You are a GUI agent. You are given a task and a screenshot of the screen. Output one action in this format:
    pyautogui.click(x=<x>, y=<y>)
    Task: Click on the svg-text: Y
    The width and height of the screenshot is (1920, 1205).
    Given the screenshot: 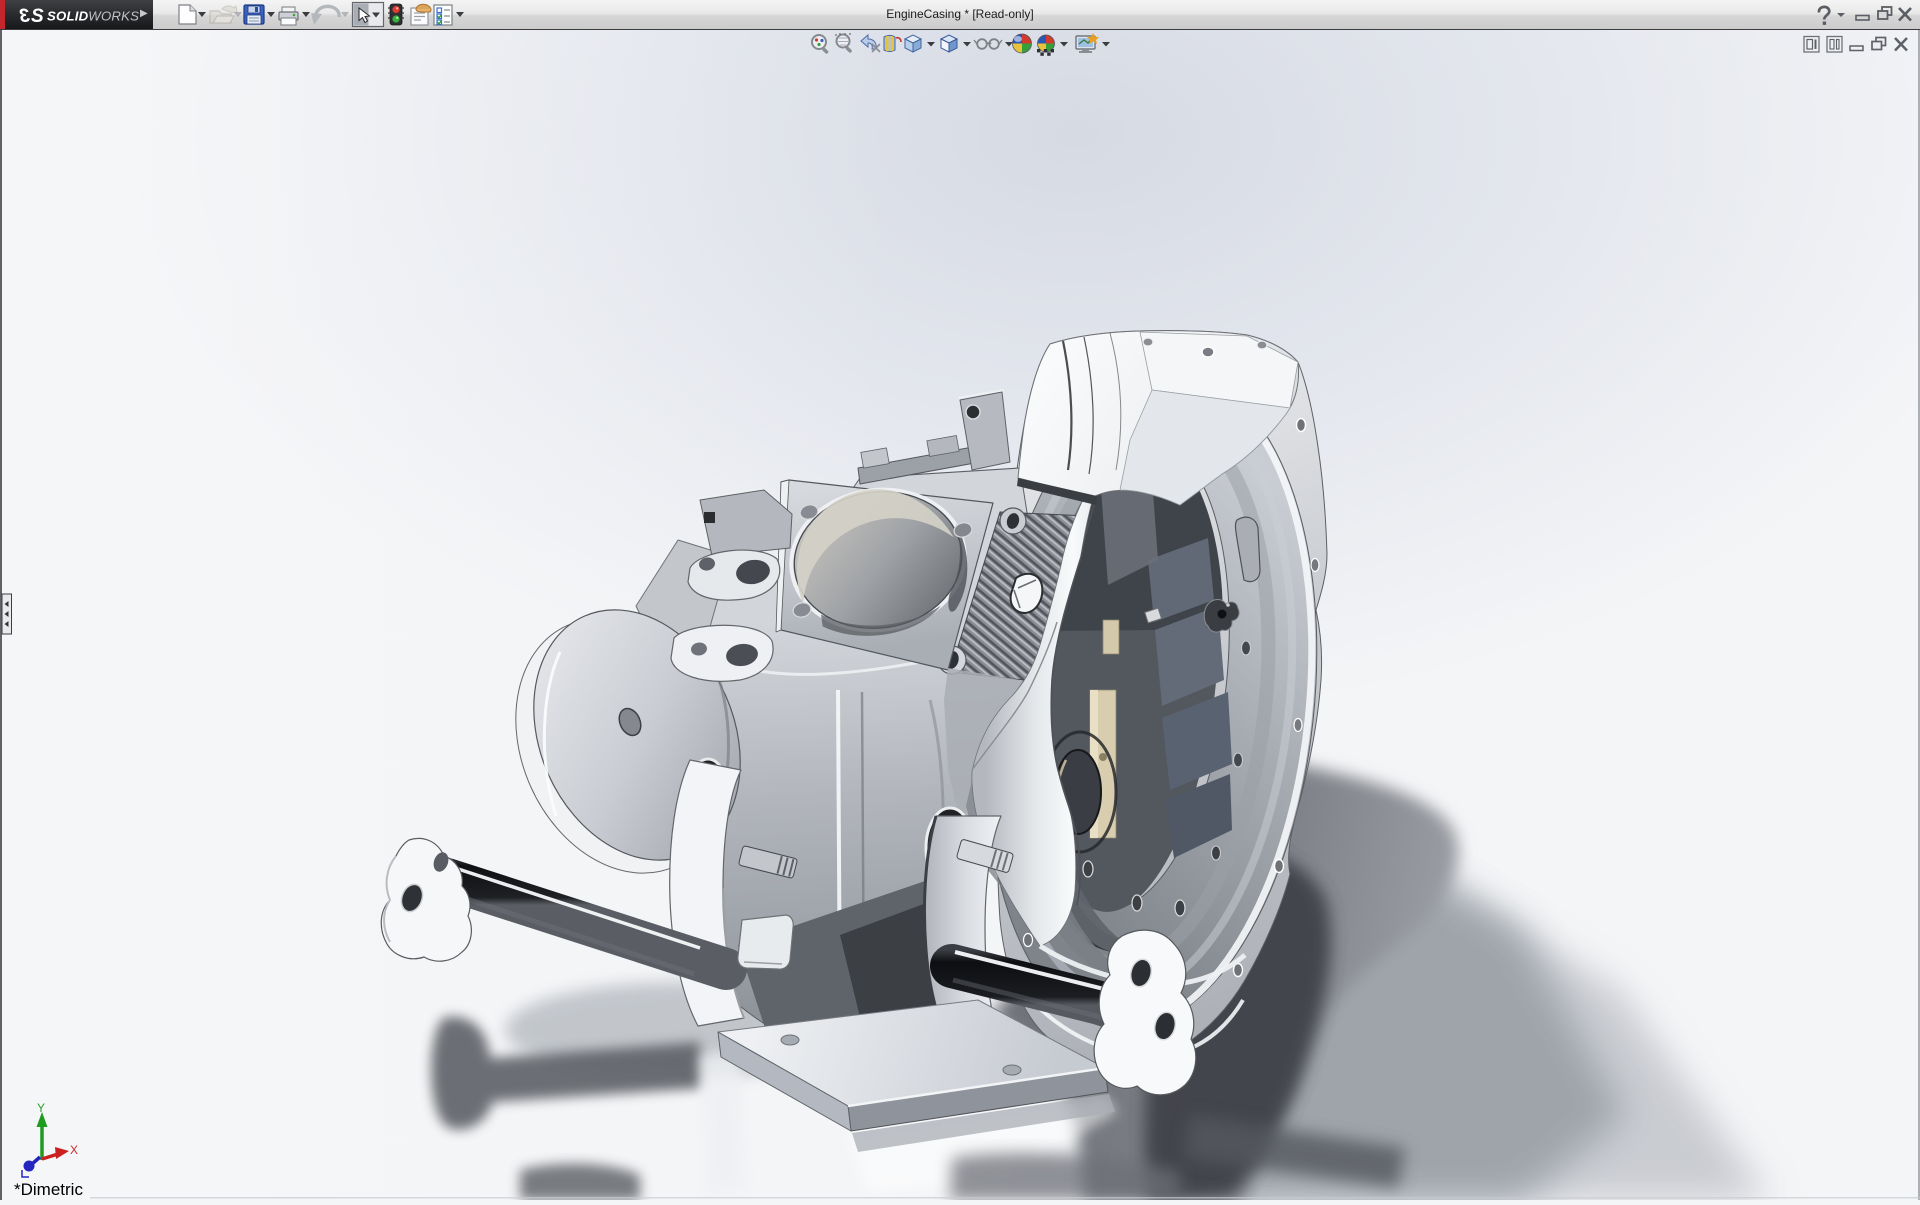 What is the action you would take?
    pyautogui.click(x=41, y=1108)
    